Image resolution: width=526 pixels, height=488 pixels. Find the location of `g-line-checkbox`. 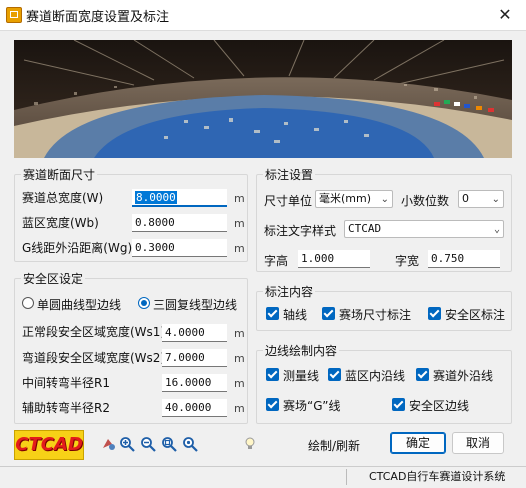

g-line-checkbox is located at coordinates (272, 404).